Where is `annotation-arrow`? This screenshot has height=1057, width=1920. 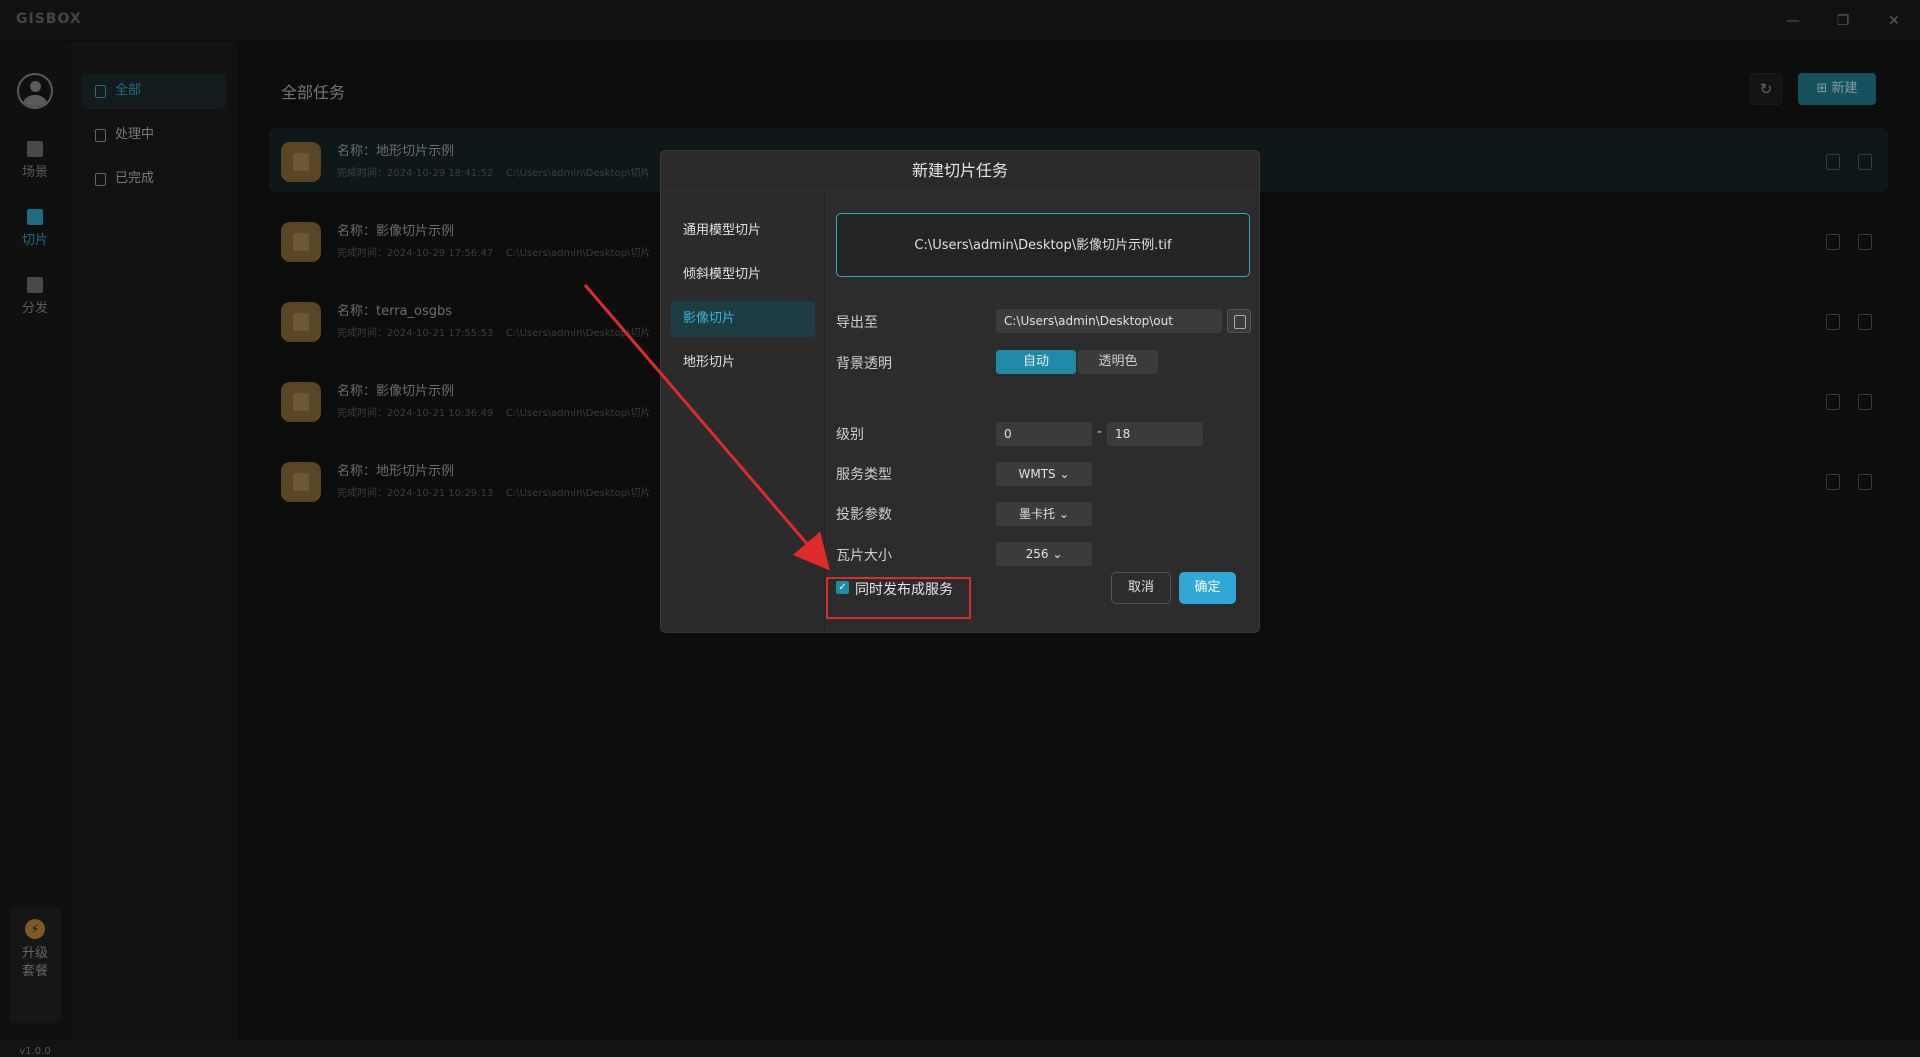
annotation-arrow is located at coordinates (706, 427).